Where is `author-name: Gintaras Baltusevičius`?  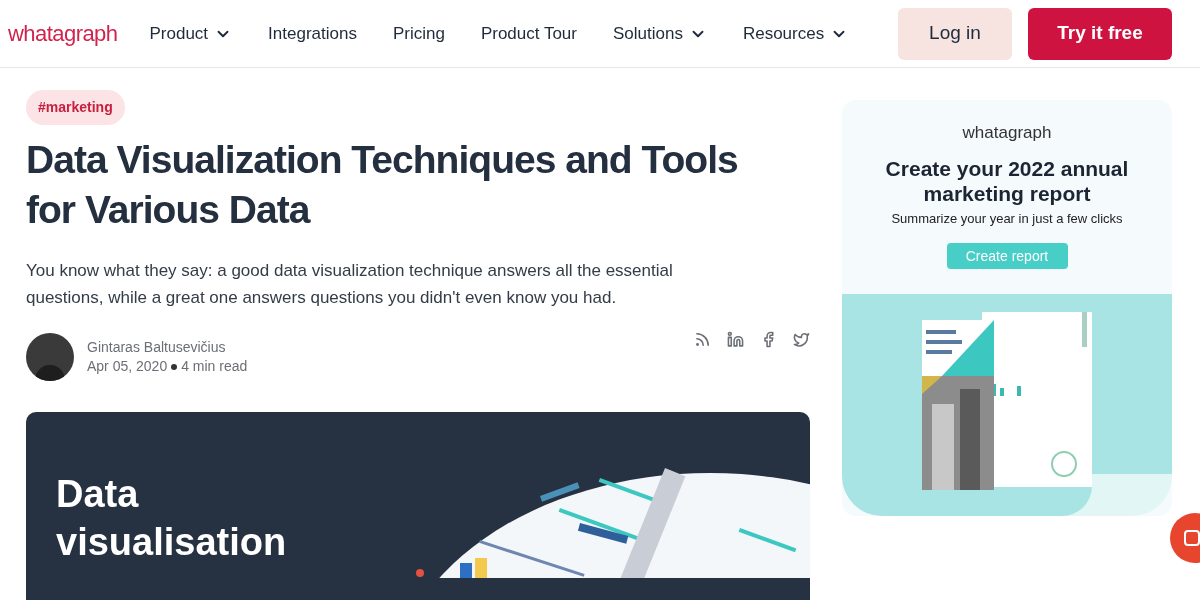 author-name: Gintaras Baltusevičius is located at coordinates (167, 347).